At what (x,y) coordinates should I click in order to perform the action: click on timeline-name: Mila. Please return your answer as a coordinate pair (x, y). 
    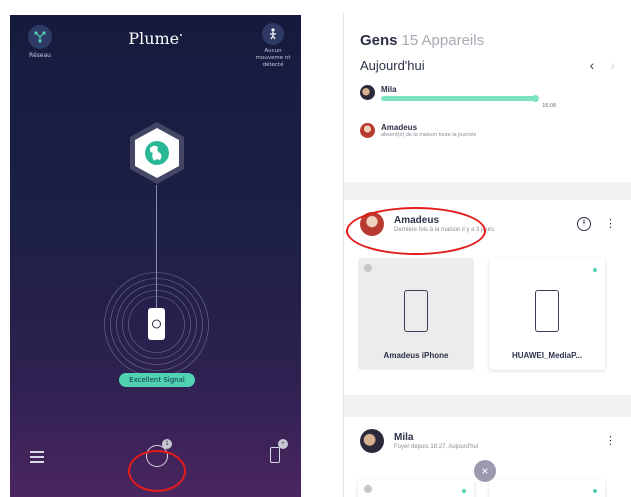
    Looking at the image, I should click on (389, 89).